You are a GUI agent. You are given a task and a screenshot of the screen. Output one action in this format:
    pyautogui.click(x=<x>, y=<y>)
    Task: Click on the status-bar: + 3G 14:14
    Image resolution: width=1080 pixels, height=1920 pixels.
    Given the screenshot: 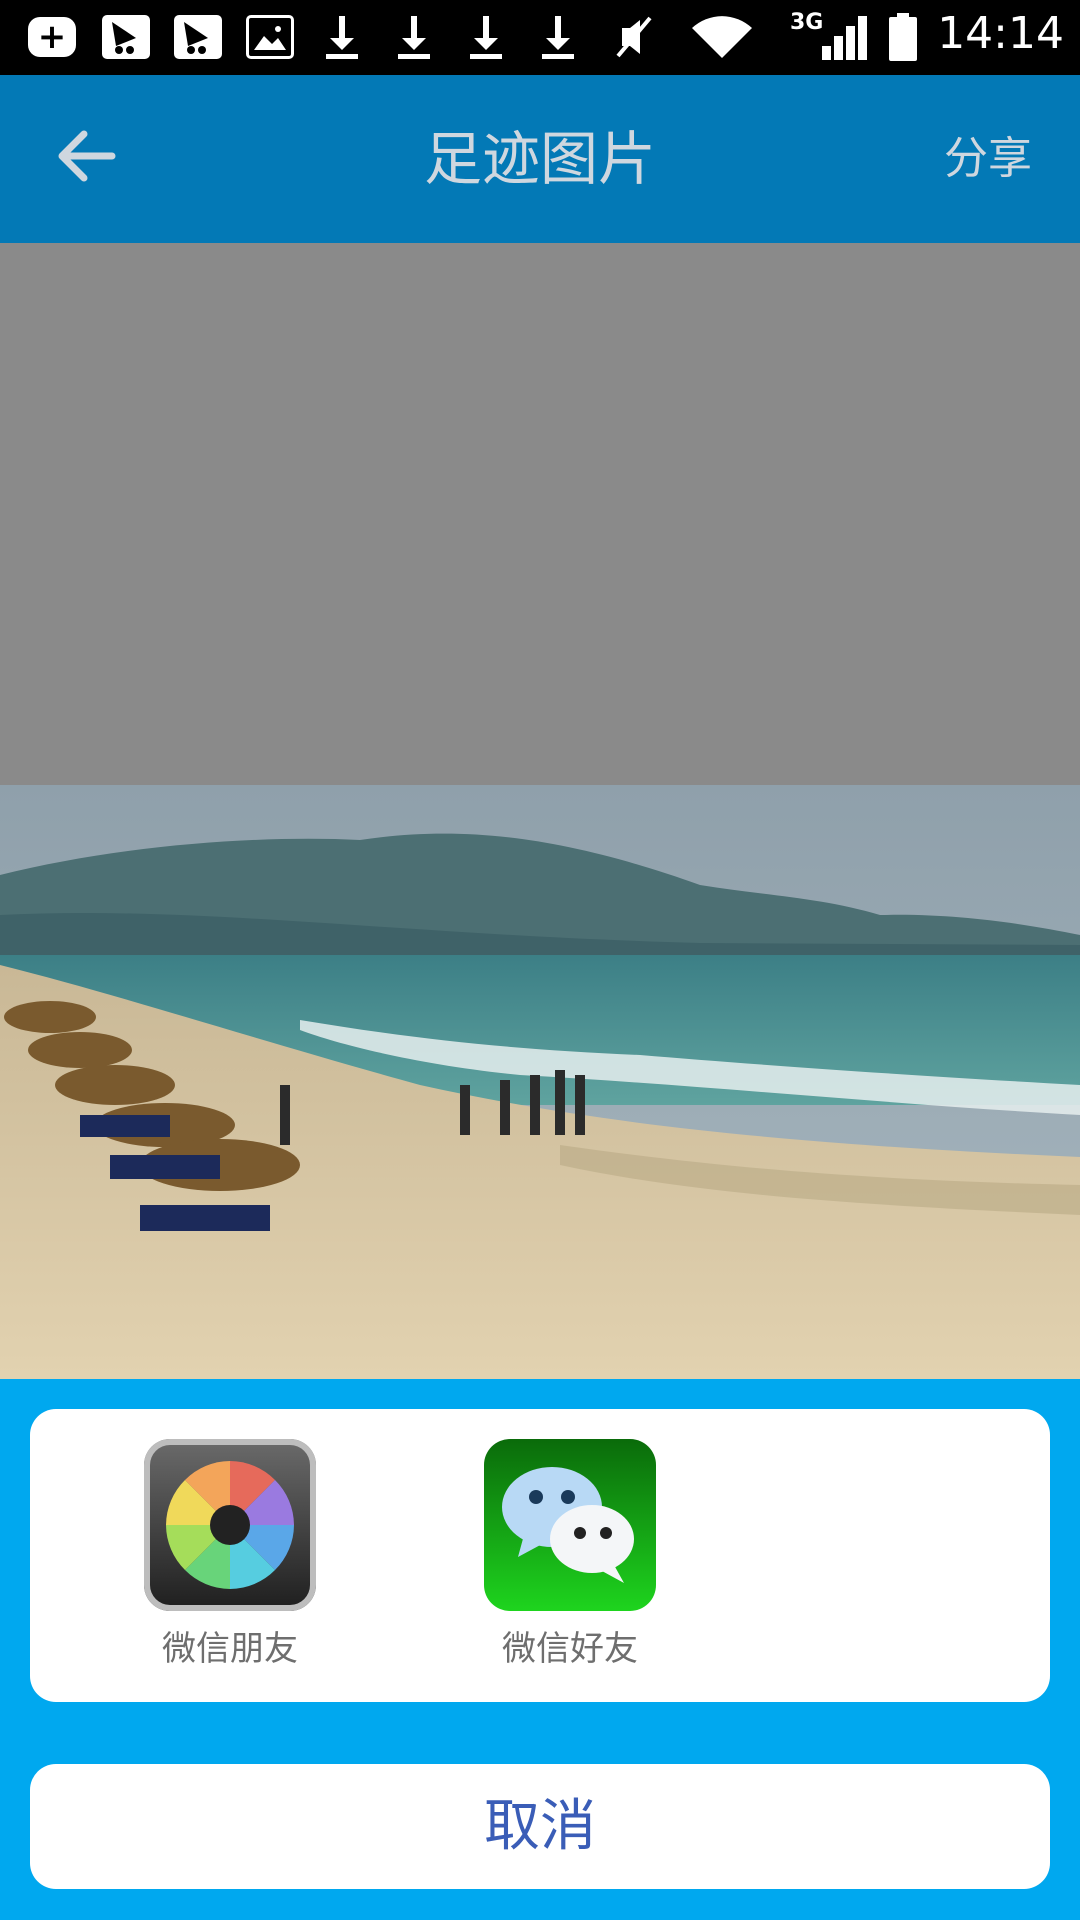 What is the action you would take?
    pyautogui.click(x=540, y=37)
    